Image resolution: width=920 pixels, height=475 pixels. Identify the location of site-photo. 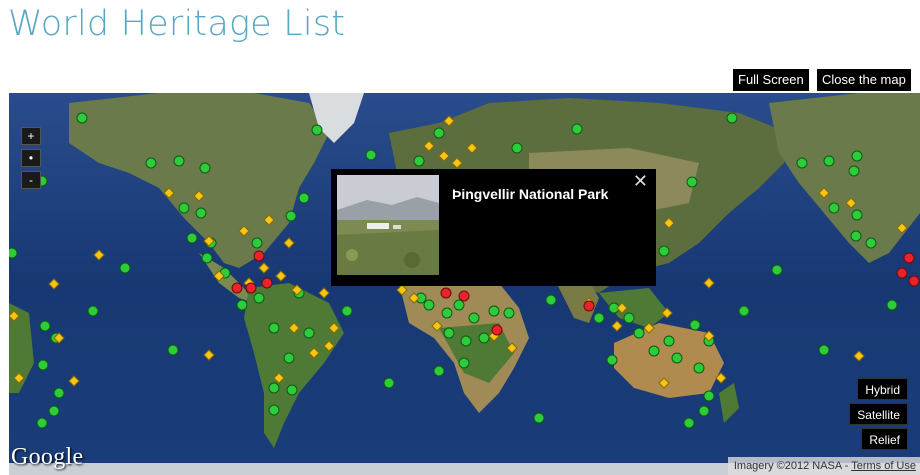
(388, 225).